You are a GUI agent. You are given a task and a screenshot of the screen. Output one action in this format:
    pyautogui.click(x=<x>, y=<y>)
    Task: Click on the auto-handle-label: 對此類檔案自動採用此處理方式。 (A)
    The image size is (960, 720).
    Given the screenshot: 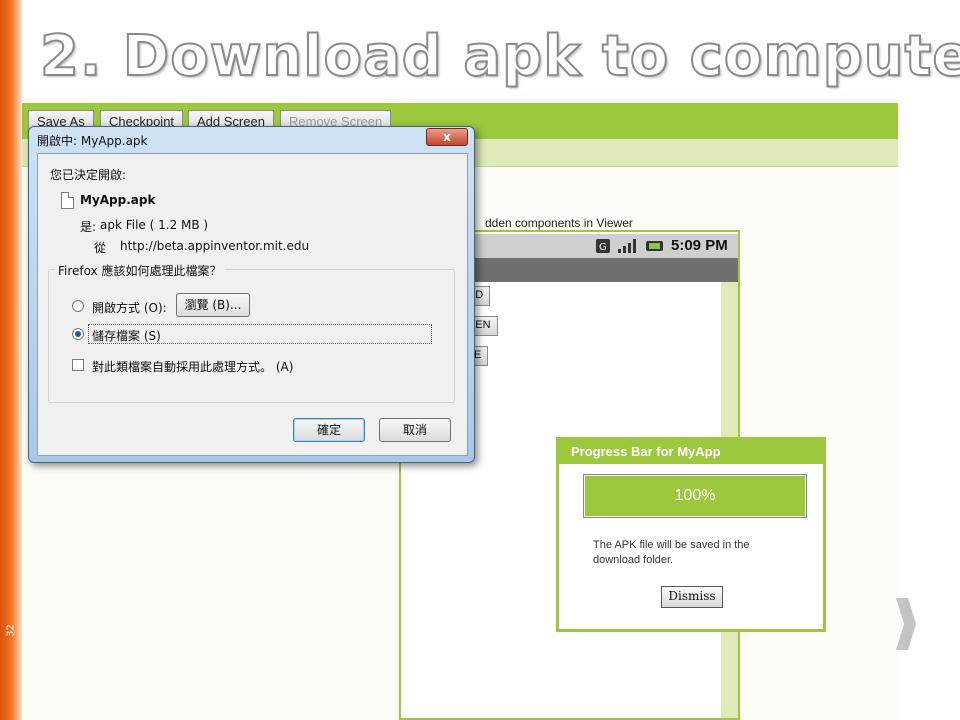 What is the action you would take?
    pyautogui.click(x=193, y=367)
    